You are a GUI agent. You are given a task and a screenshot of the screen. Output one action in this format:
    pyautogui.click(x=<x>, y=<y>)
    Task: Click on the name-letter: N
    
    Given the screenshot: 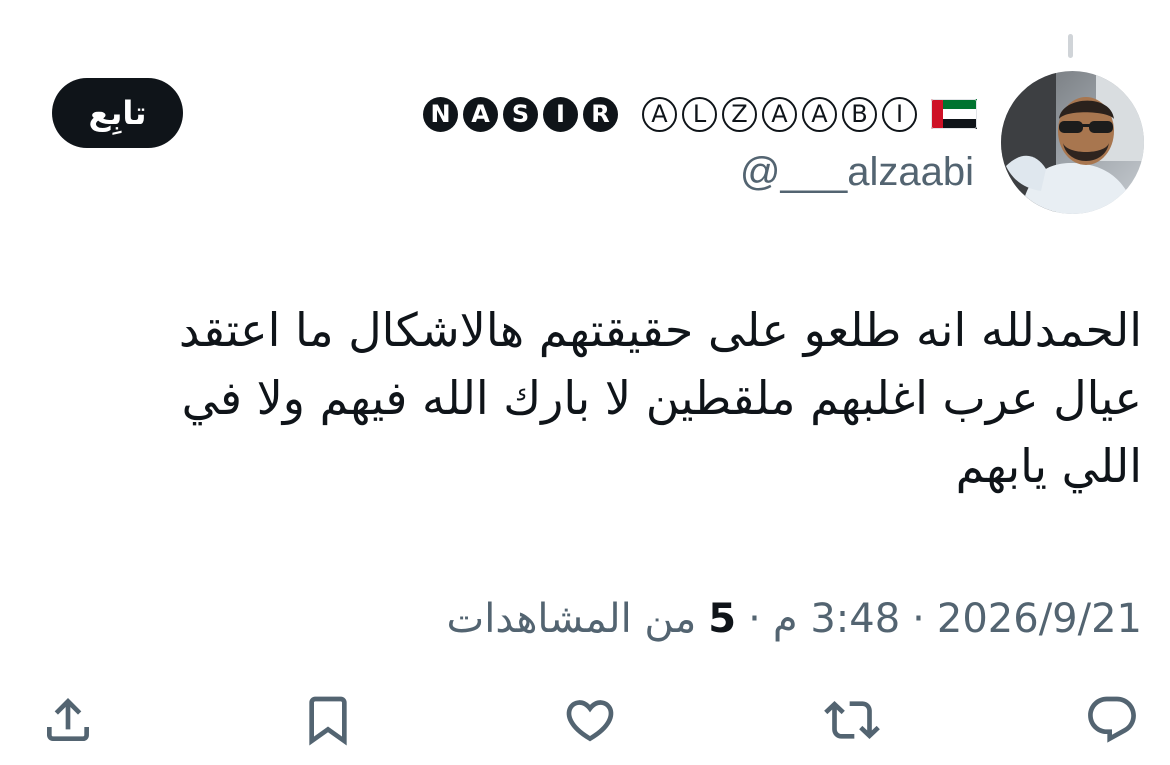 What is the action you would take?
    pyautogui.click(x=440, y=114)
    